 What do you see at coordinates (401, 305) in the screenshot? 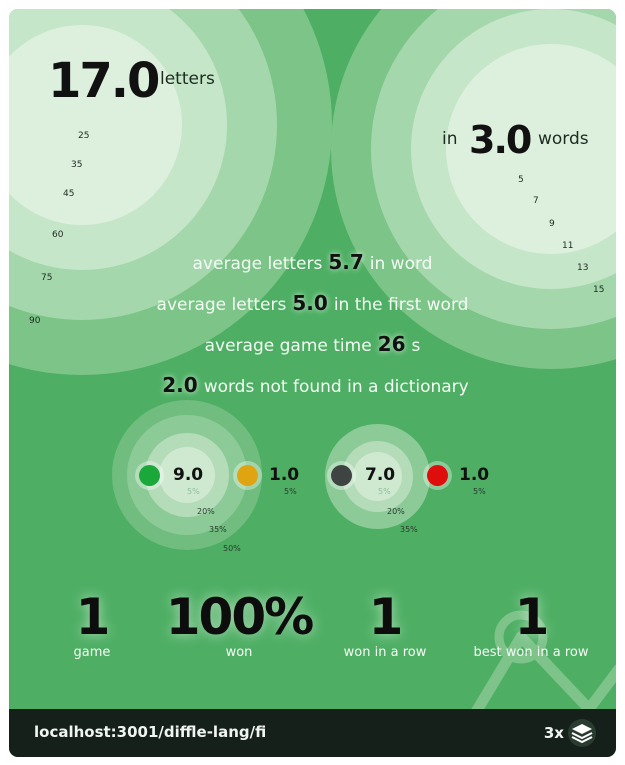
I see `stat-post: in the first word` at bounding box center [401, 305].